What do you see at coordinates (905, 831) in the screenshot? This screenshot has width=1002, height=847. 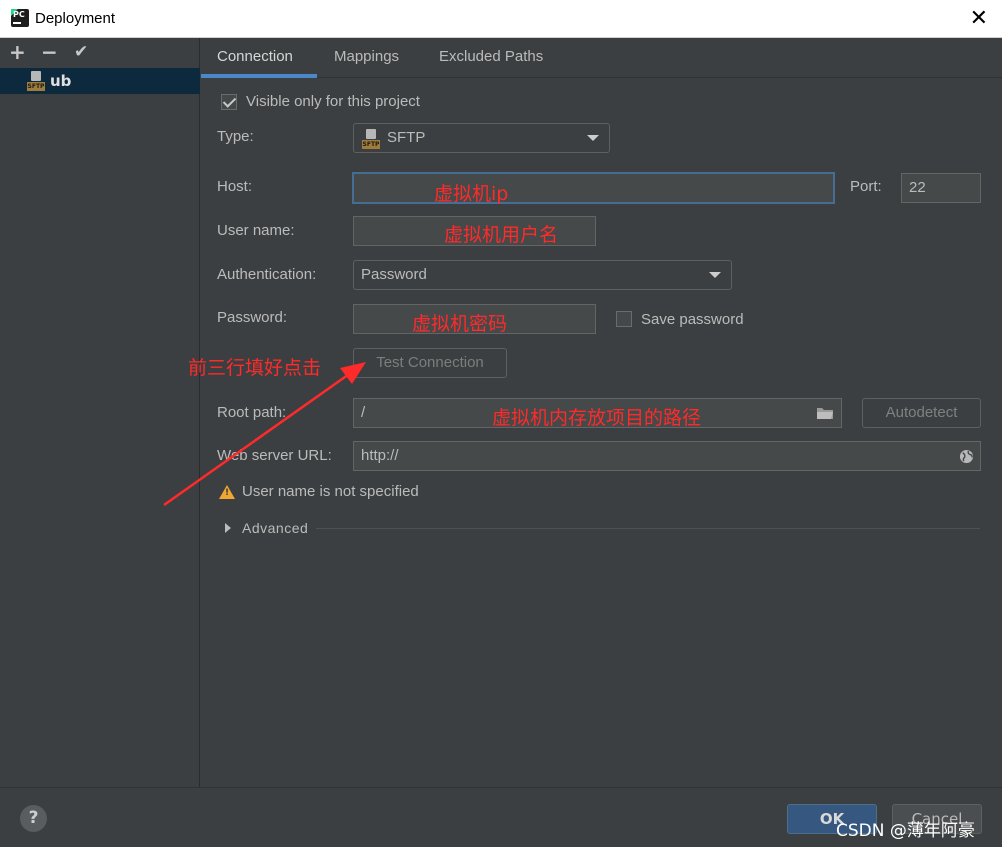 I see `csdn-watermark: CSDN @薄年阿豪` at bounding box center [905, 831].